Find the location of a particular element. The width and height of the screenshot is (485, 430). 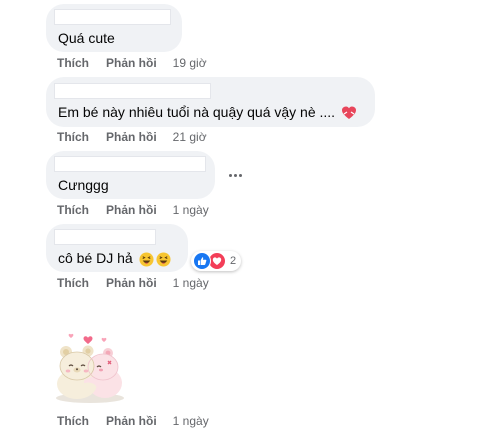

comment-actions: Thích Phản hồi 19 giờ is located at coordinates (132, 63).